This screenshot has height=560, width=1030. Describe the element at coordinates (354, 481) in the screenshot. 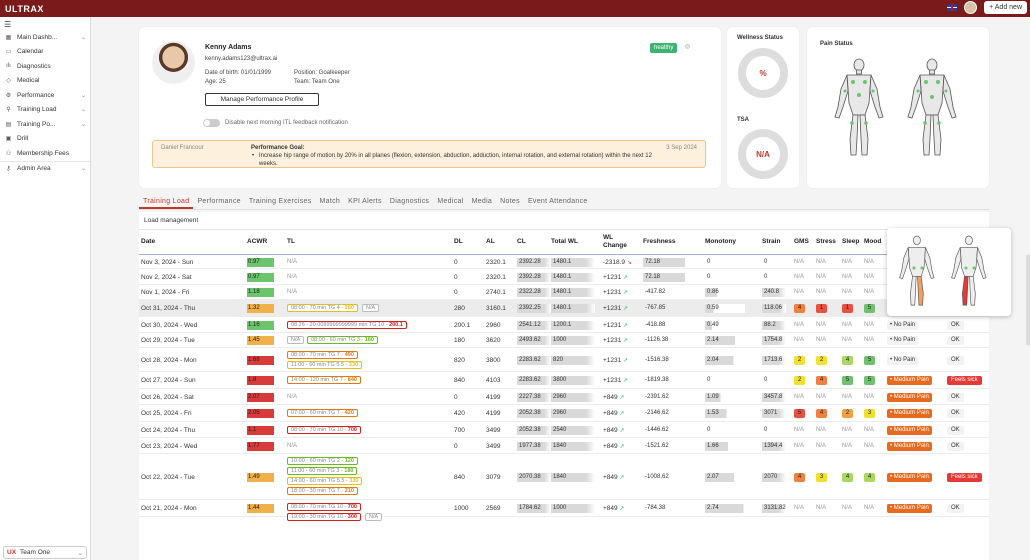

I see `session-value: 330` at that location.